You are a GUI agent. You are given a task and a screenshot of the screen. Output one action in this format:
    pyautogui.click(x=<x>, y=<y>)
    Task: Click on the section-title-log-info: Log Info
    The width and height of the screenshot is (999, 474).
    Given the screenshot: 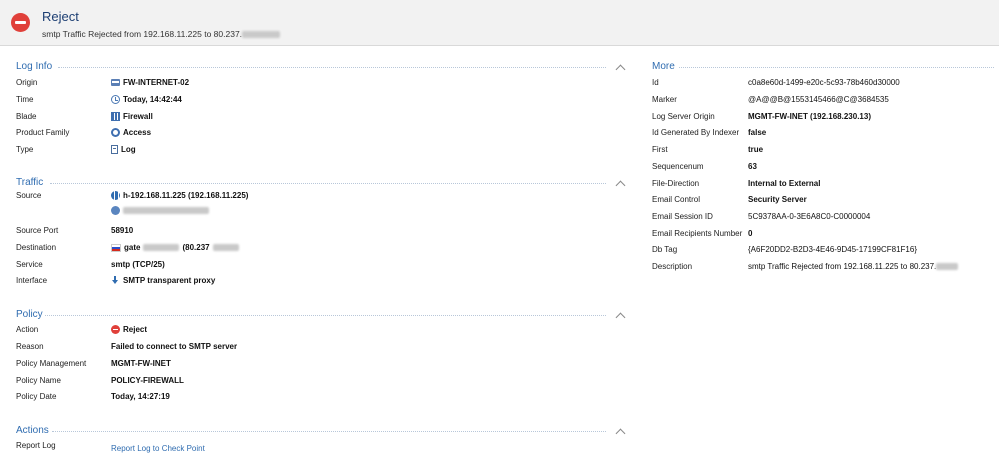 What is the action you would take?
    pyautogui.click(x=34, y=66)
    